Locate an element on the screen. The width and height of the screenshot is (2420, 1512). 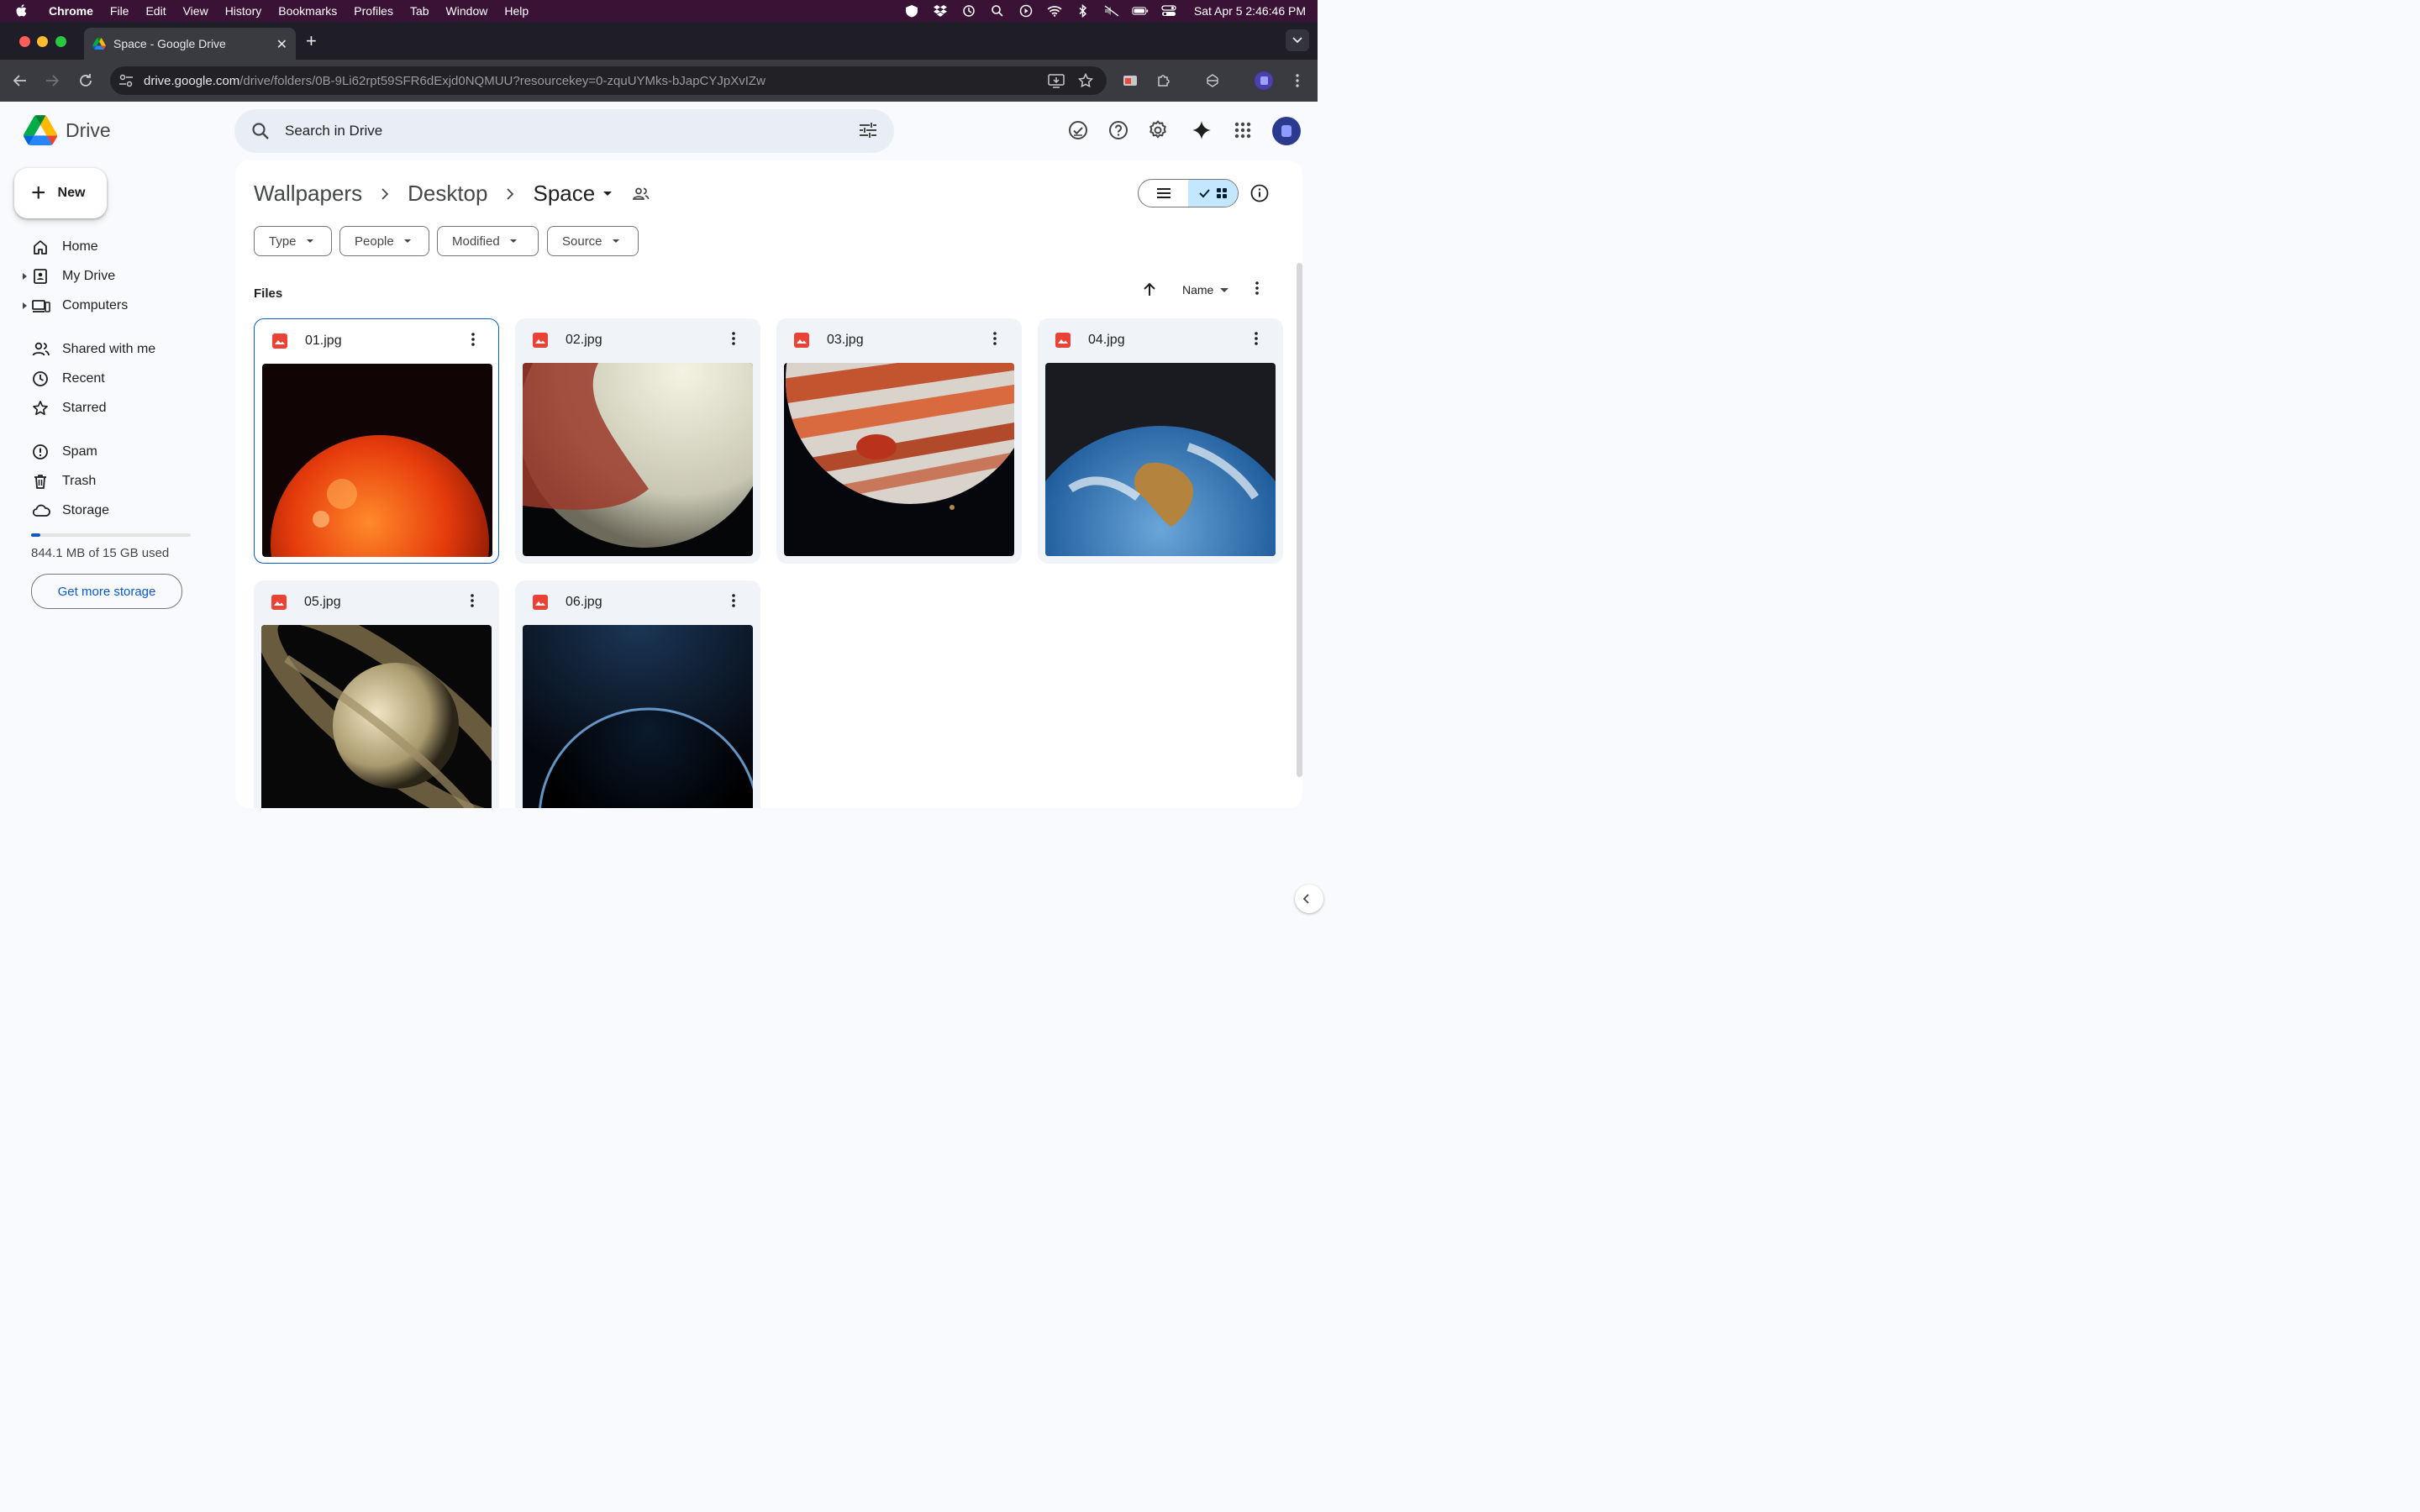
file-card: 03.jpg is located at coordinates (899, 441).